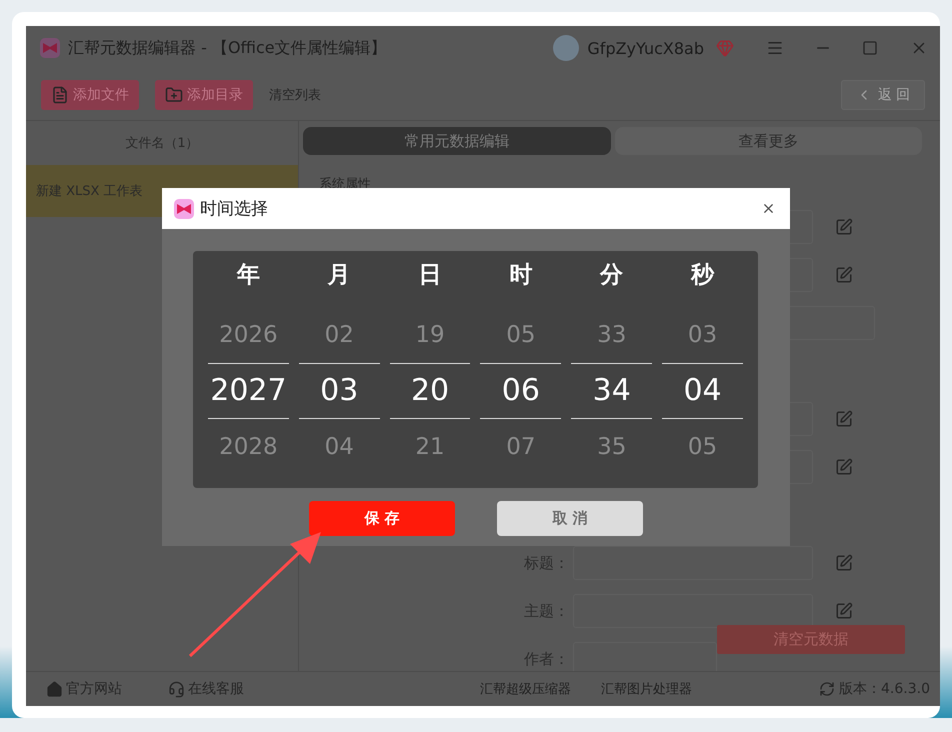 The image size is (952, 732). Describe the element at coordinates (430, 275) in the screenshot. I see `column-heading: 日` at that location.